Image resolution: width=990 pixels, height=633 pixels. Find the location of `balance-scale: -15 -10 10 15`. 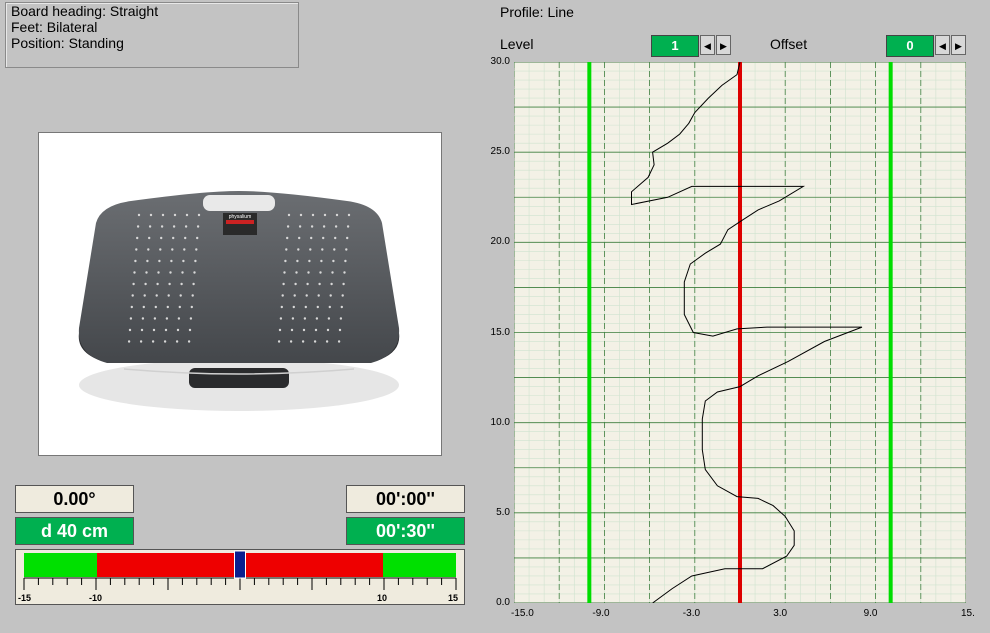

balance-scale: -15 -10 10 15 is located at coordinates (240, 577).